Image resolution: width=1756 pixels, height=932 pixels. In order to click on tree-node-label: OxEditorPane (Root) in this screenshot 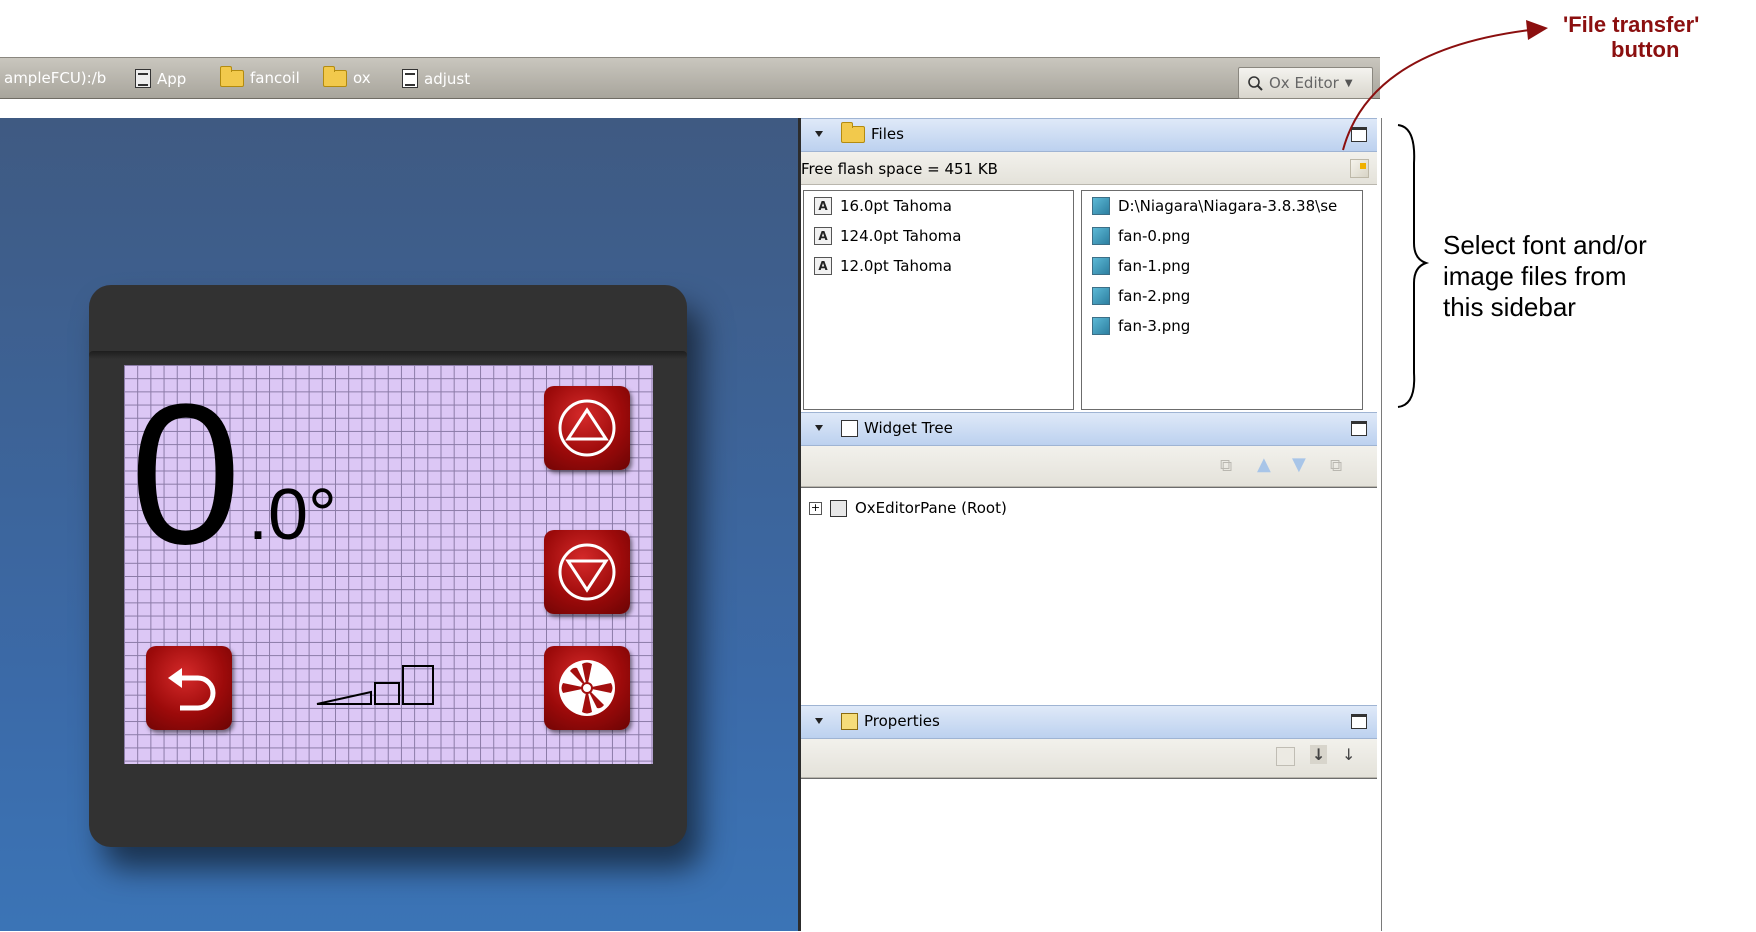, I will do `click(931, 508)`.